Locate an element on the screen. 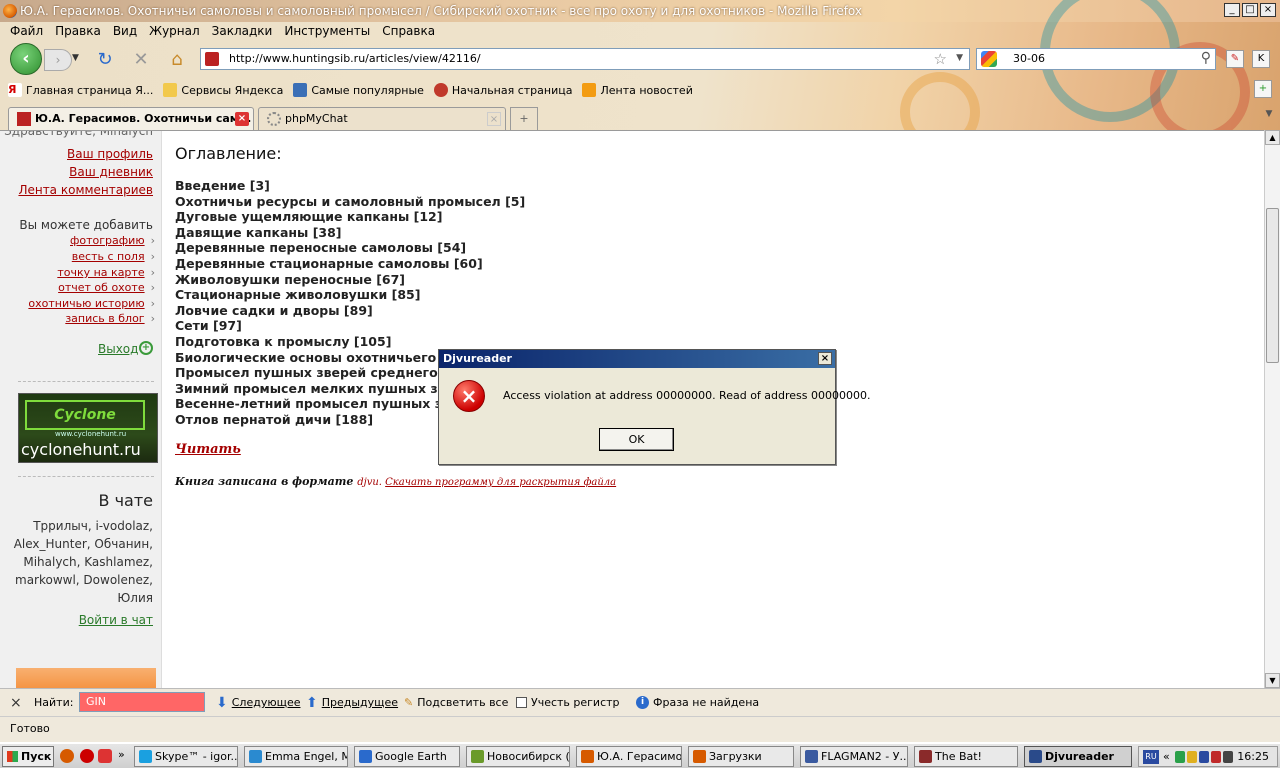 The image size is (1280, 768). taskbar-task: Djvureader is located at coordinates (1078, 756).